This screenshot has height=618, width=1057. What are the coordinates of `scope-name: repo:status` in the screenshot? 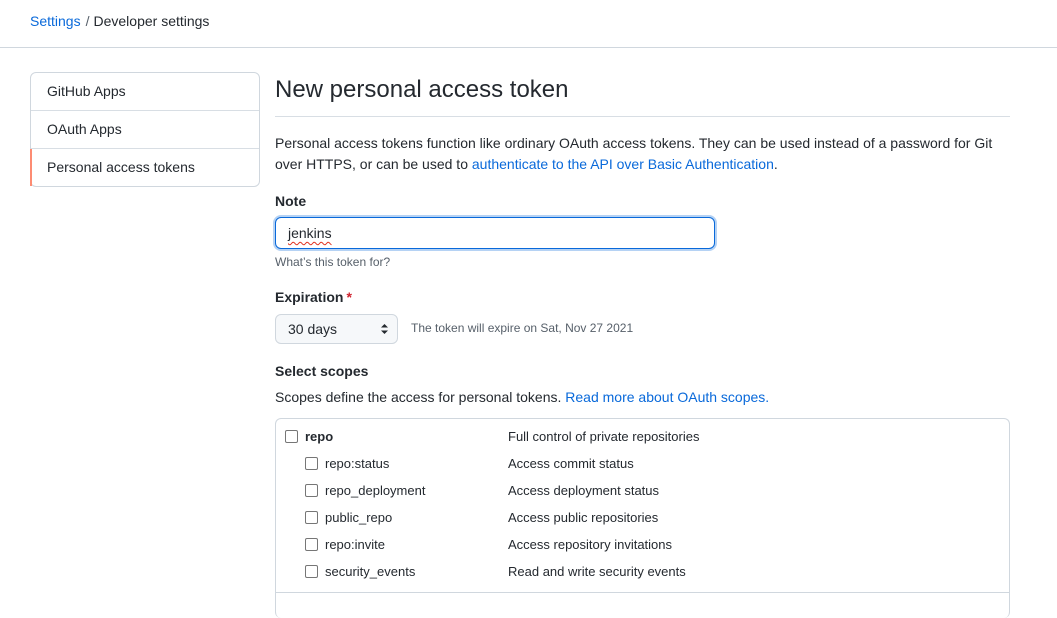 It's located at (357, 463).